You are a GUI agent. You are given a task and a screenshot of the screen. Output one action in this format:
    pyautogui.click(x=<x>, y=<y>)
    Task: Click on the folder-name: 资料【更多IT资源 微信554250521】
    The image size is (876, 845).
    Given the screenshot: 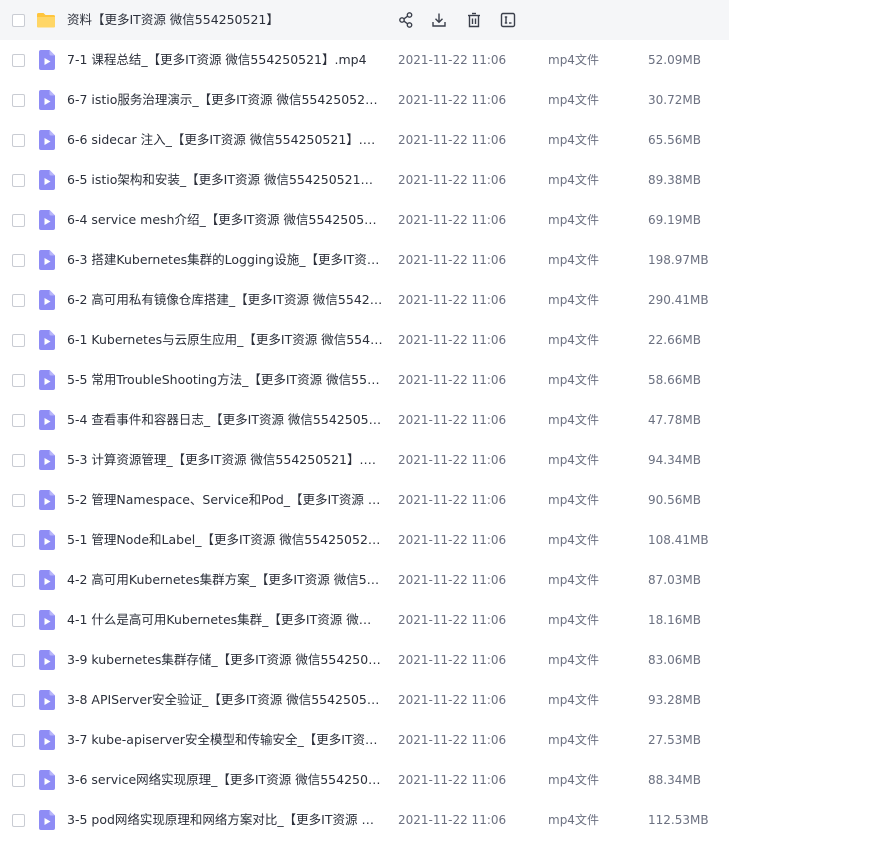 What is the action you would take?
    pyautogui.click(x=227, y=20)
    